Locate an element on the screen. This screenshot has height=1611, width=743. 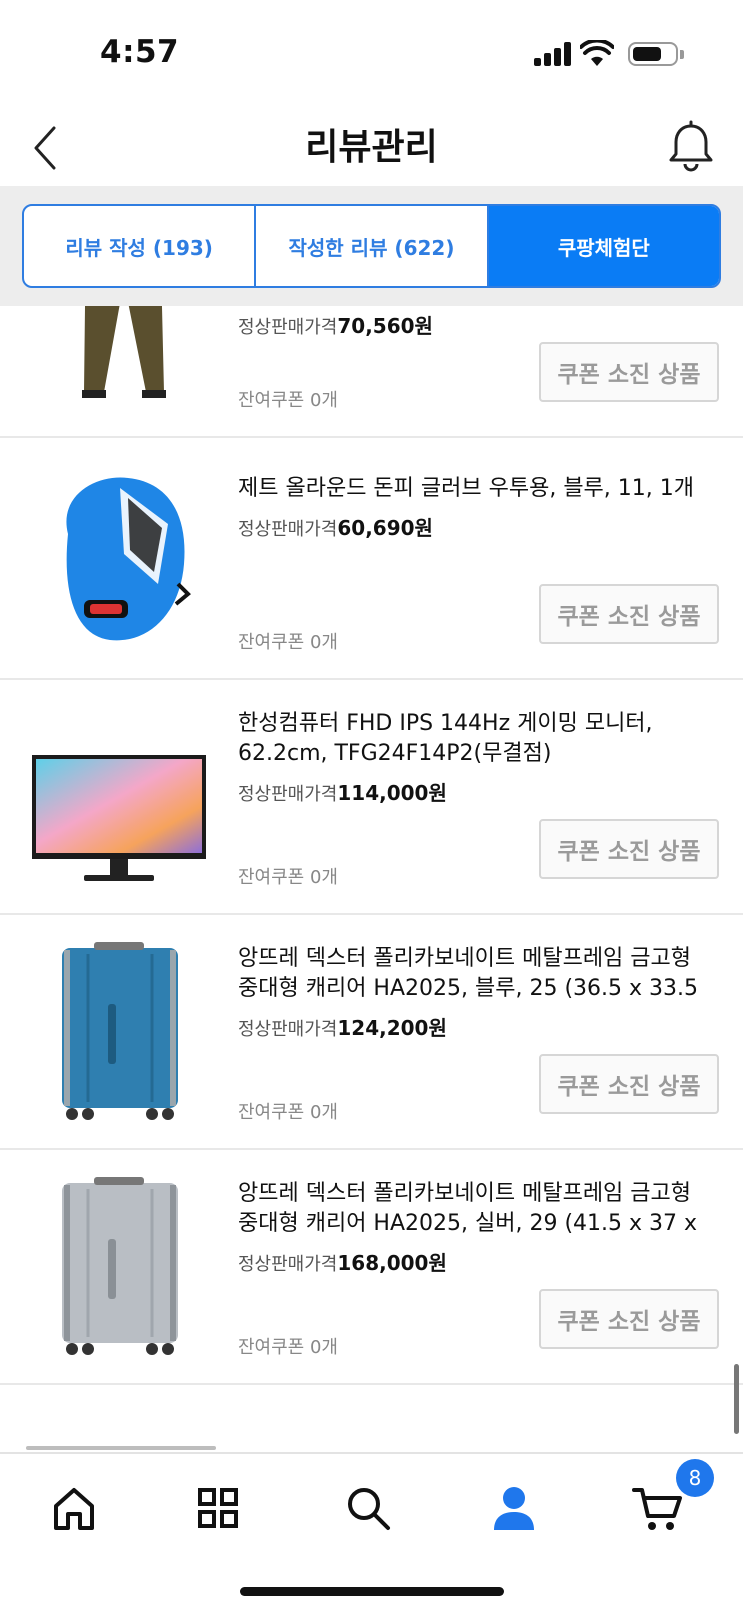
price-value: 70,560원 is located at coordinates (385, 326).